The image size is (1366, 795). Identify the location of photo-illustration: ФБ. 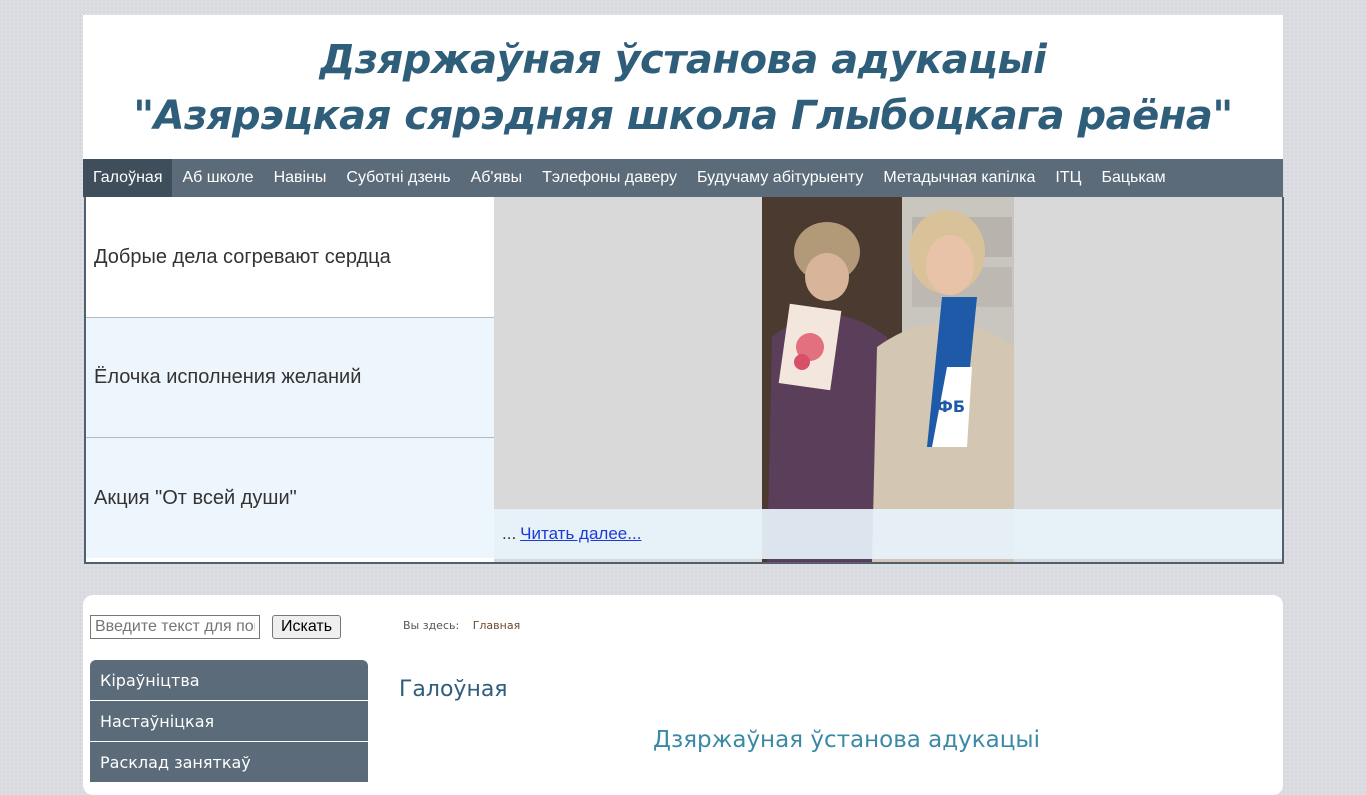
(888, 379).